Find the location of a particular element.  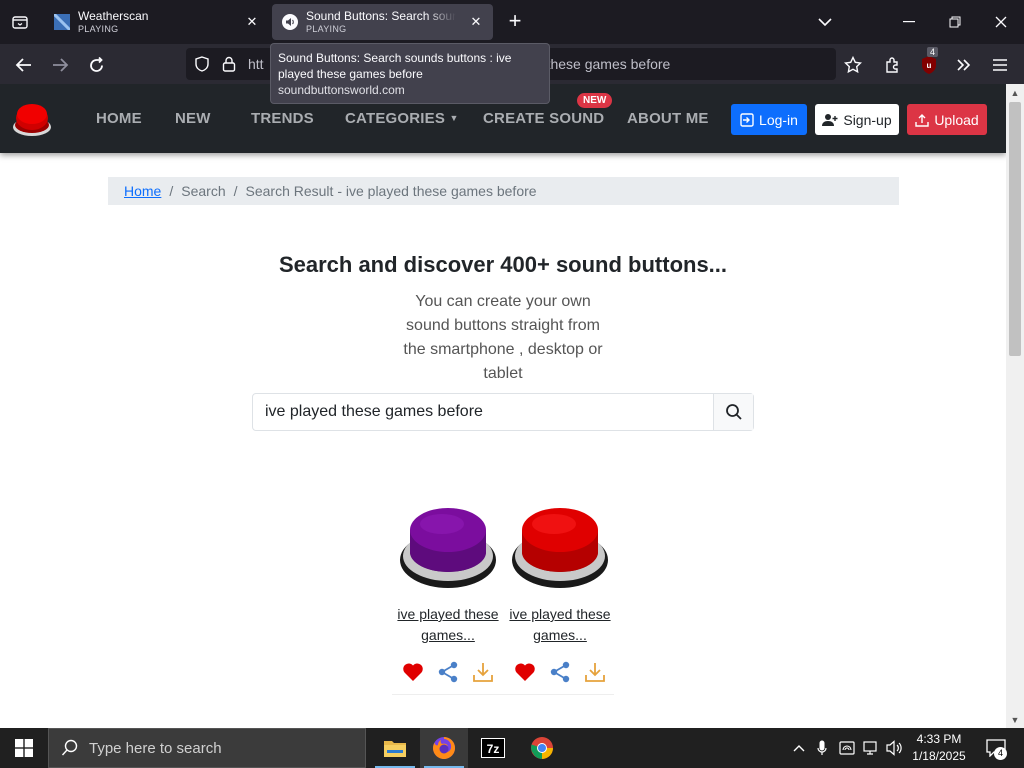

caret-down-icon: ▼ is located at coordinates (454, 118).